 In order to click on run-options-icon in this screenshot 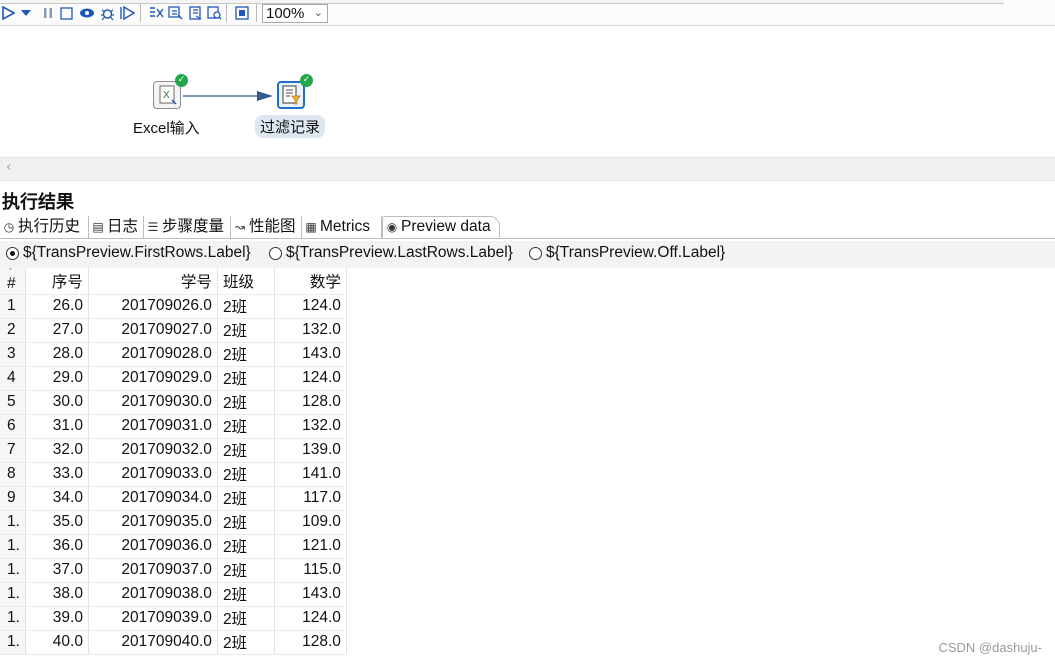, I will do `click(26, 13)`.